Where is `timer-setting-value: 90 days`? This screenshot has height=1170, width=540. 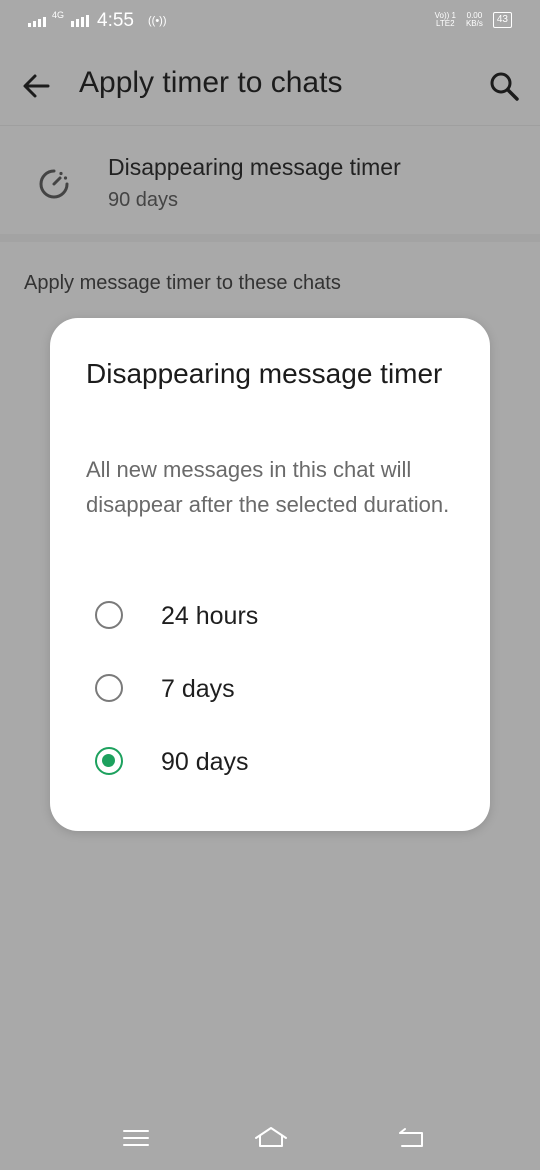 timer-setting-value: 90 days is located at coordinates (143, 200).